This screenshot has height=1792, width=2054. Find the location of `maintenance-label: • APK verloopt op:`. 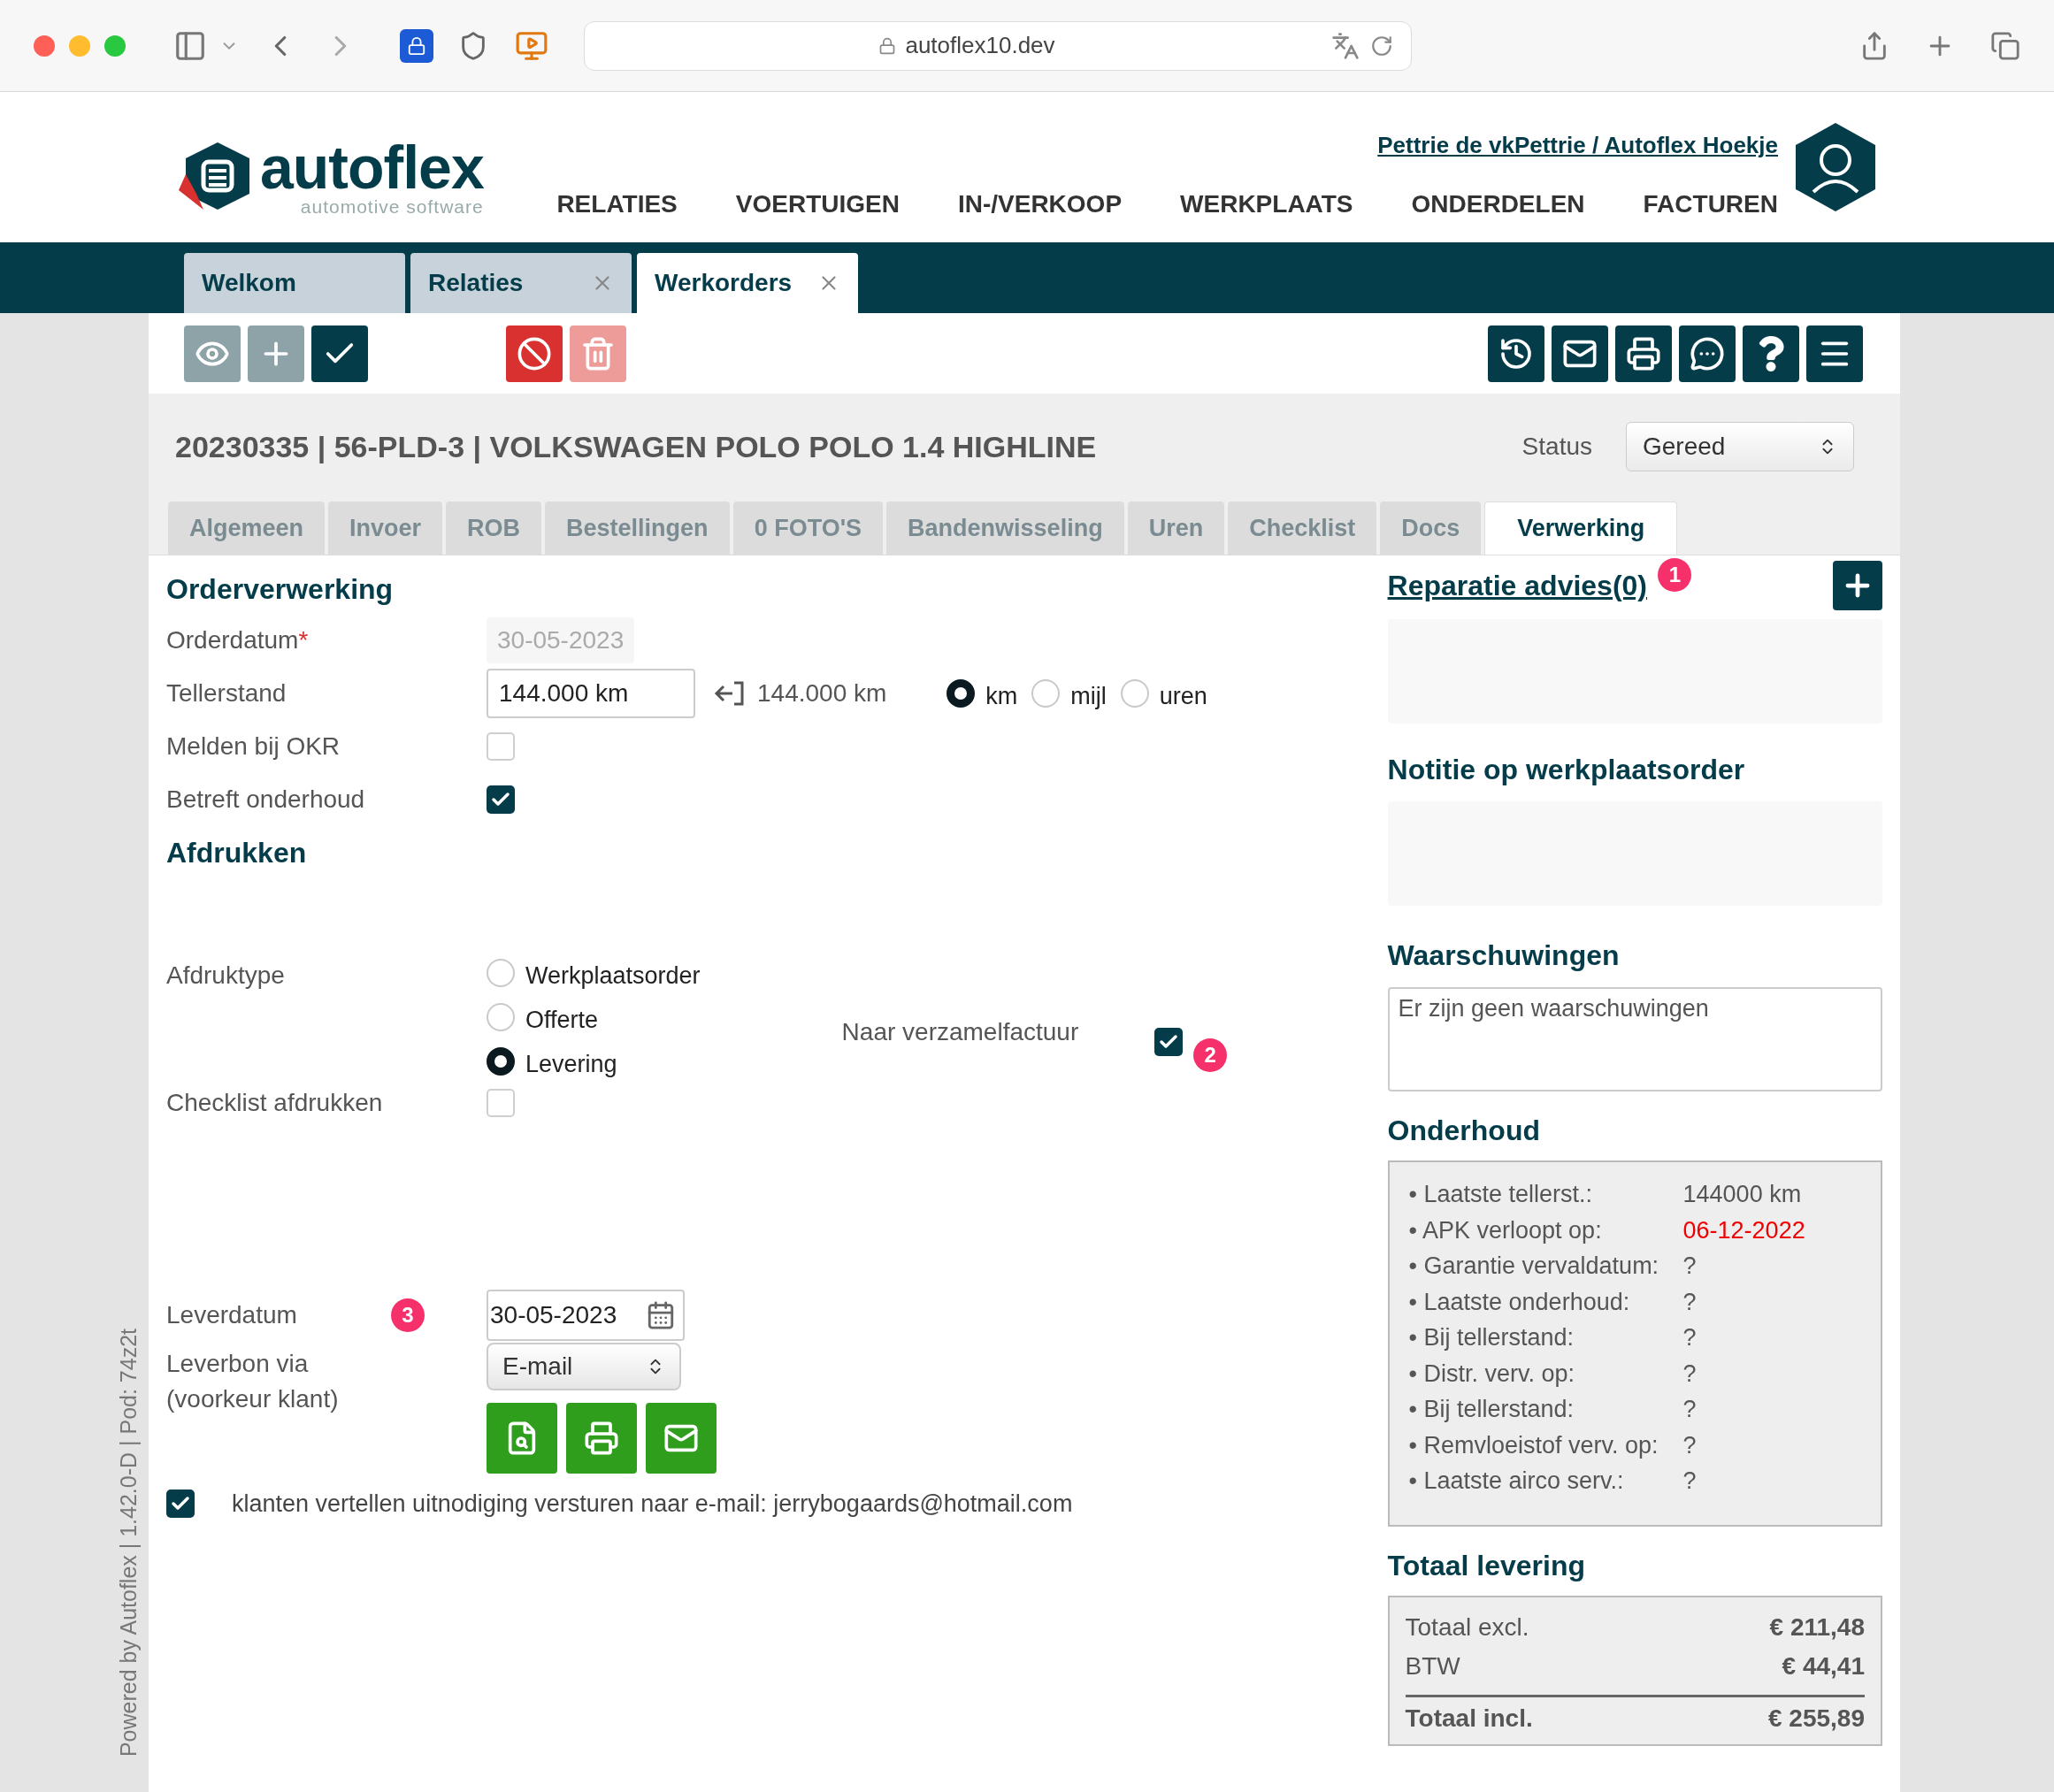

maintenance-label: • APK verloopt op: is located at coordinates (1505, 1230).